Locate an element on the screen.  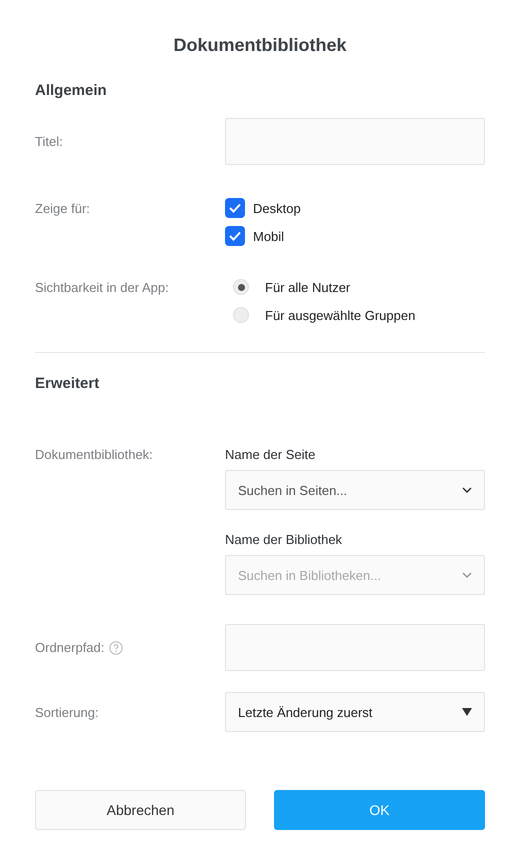
checkbox-label: Mobil is located at coordinates (268, 236).